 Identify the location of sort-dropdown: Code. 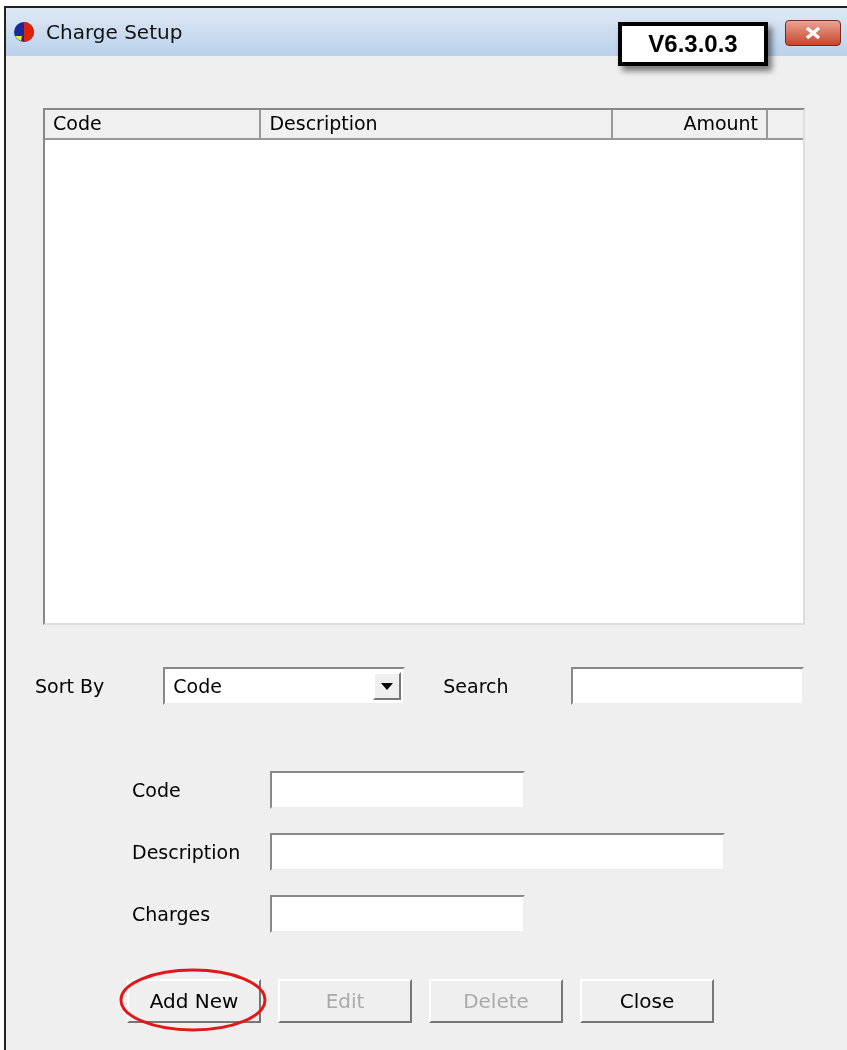
(284, 686).